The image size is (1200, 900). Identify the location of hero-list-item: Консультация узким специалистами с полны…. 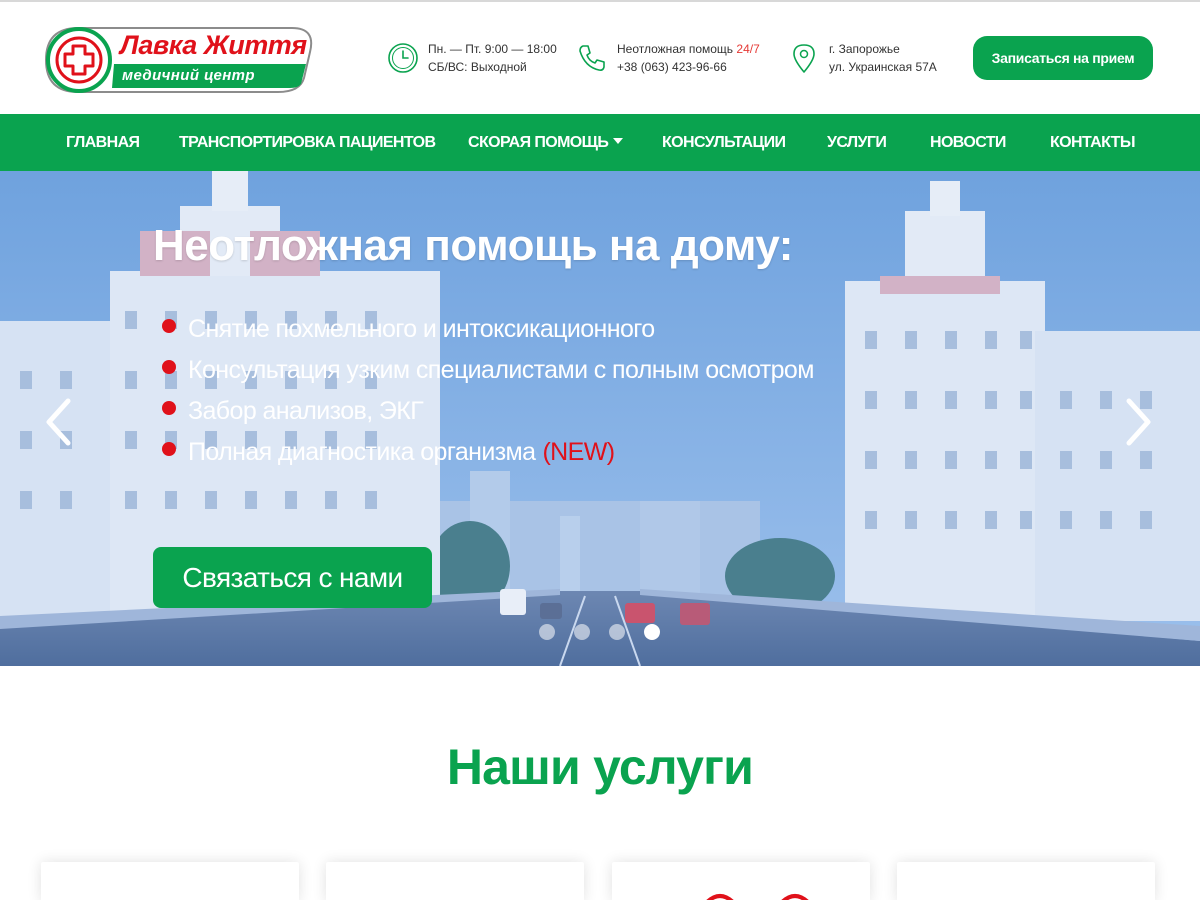
(488, 369).